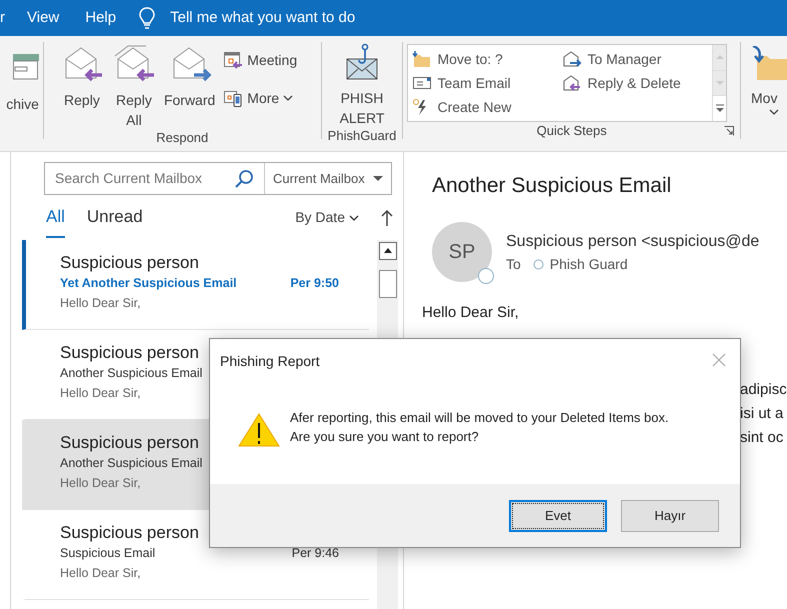  What do you see at coordinates (571, 131) in the screenshot?
I see `group-label: Quick Steps` at bounding box center [571, 131].